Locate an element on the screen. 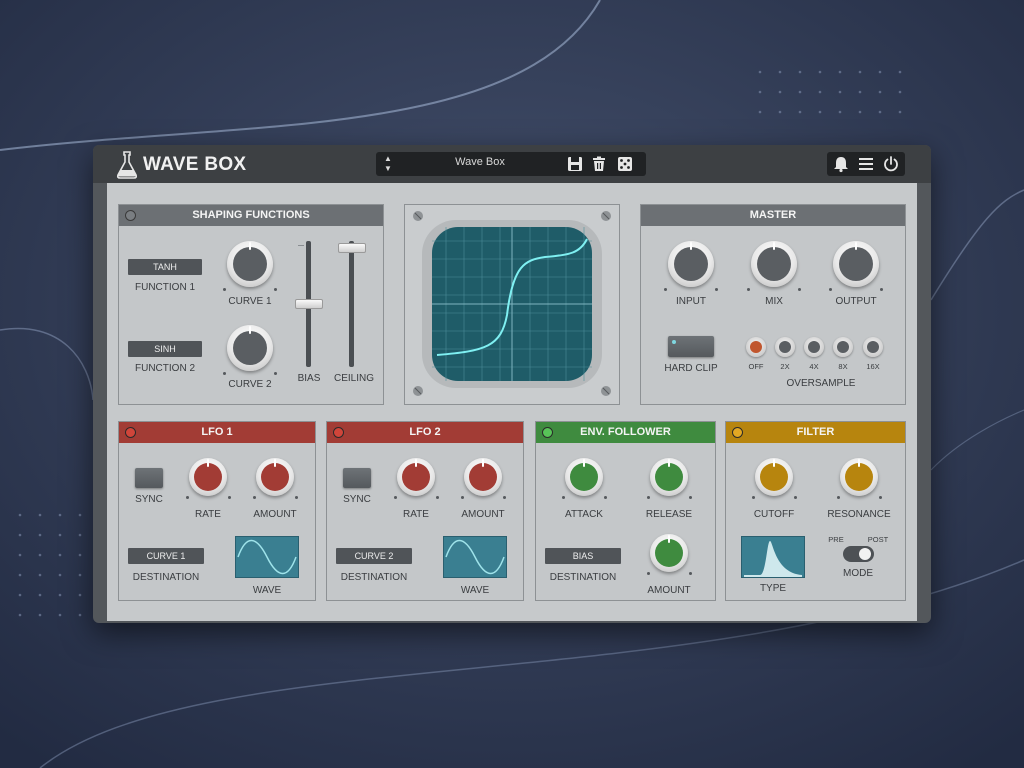 The height and width of the screenshot is (768, 1024). env-amount-knob is located at coordinates (669, 553).